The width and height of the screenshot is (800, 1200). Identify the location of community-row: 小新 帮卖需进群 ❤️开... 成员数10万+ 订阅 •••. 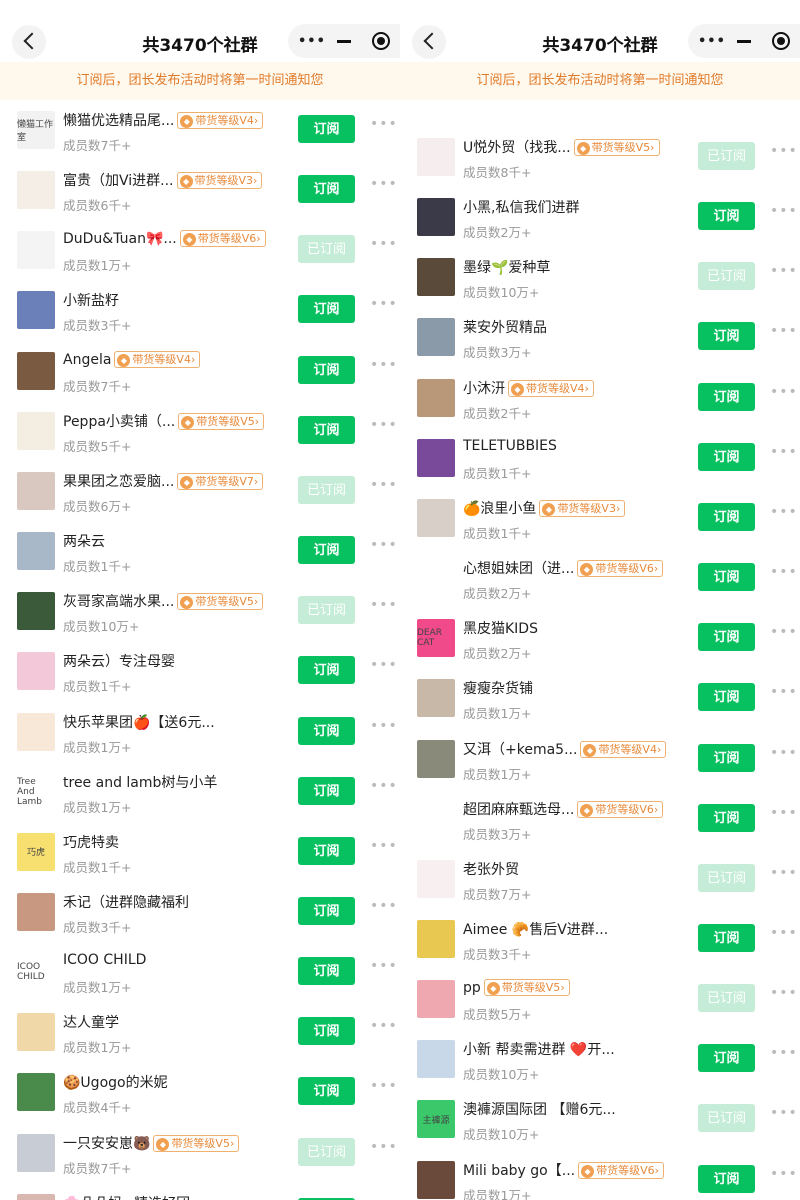
(600, 1059).